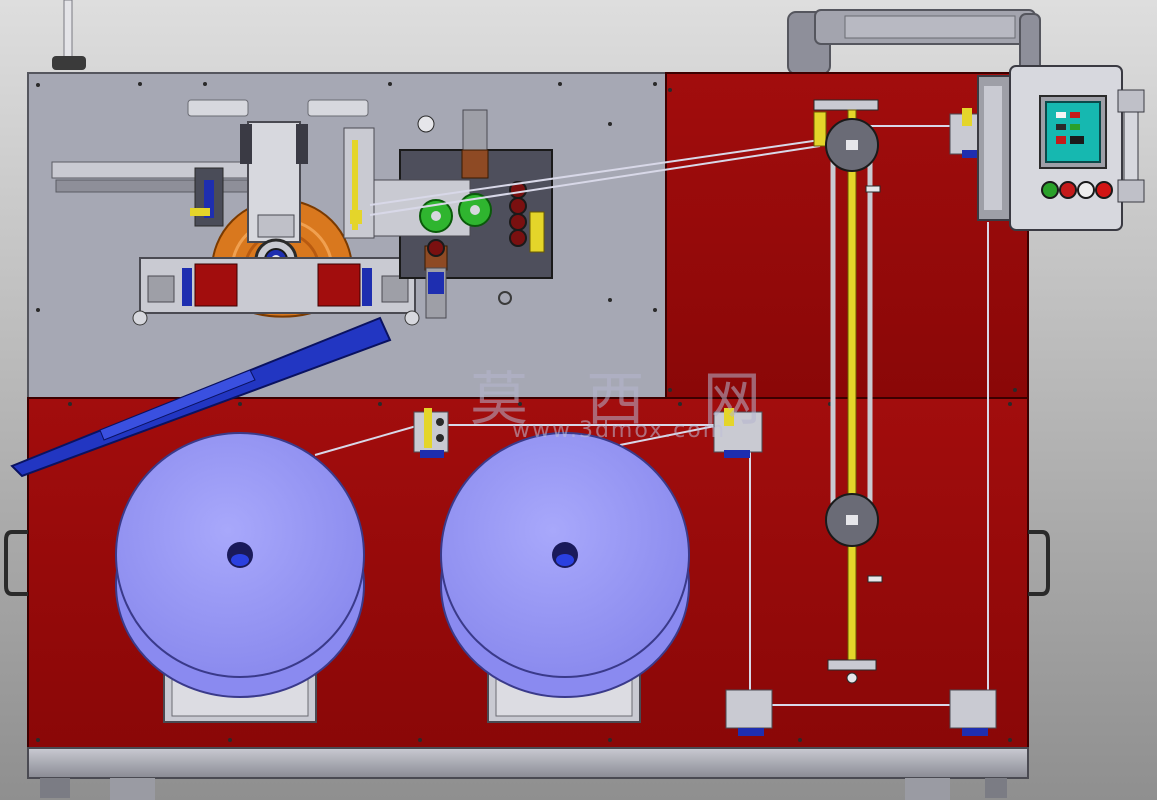 The image size is (1157, 800). I want to click on emergency-stop-button, so click(1104, 190).